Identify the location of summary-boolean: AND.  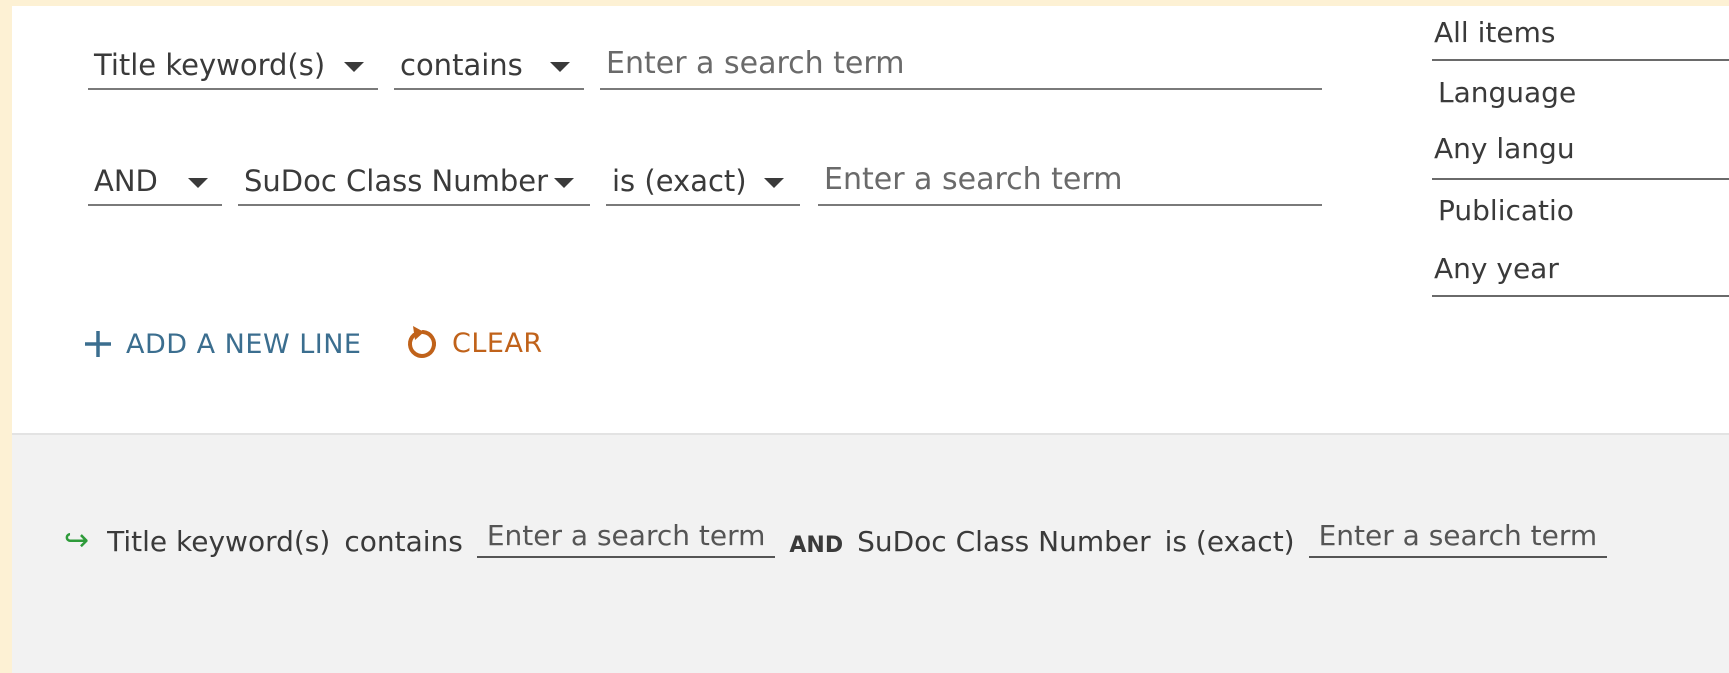
(816, 545).